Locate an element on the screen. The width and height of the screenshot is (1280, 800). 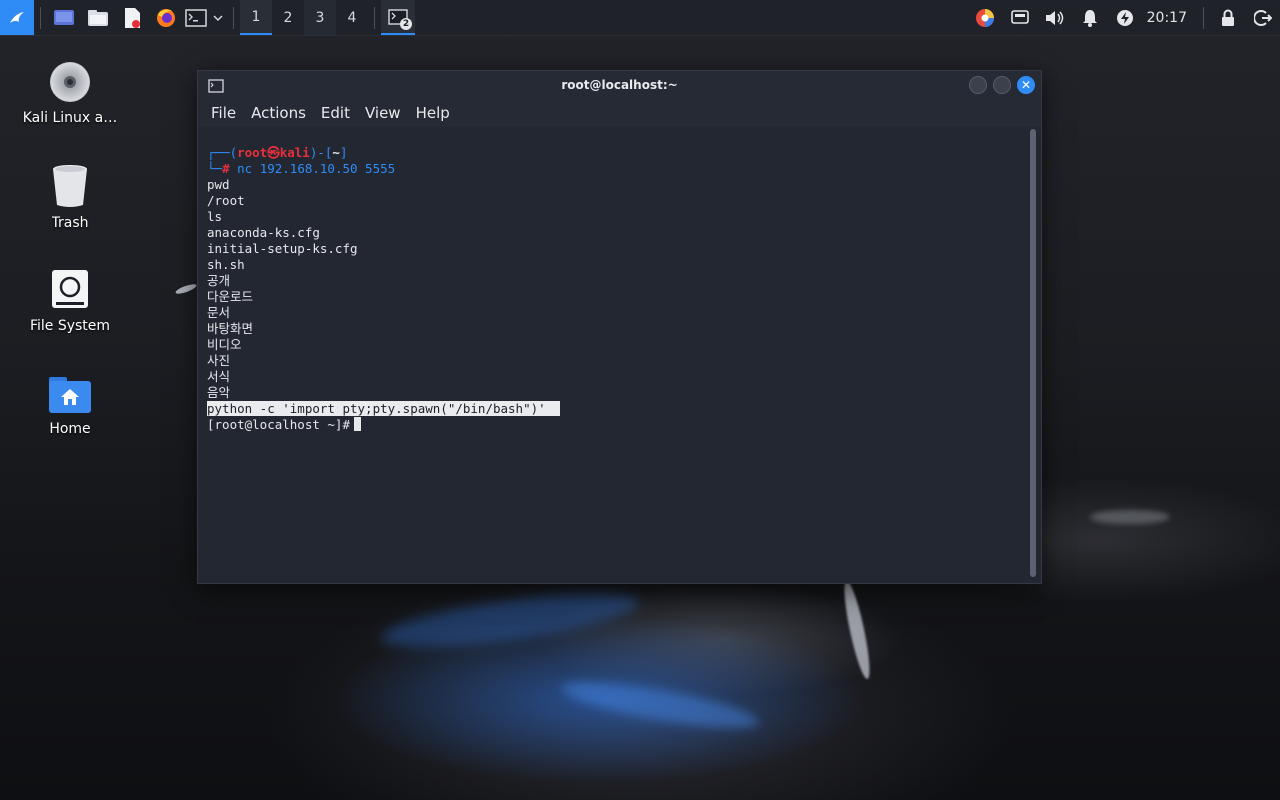
firefox-icon is located at coordinates (166, 17).